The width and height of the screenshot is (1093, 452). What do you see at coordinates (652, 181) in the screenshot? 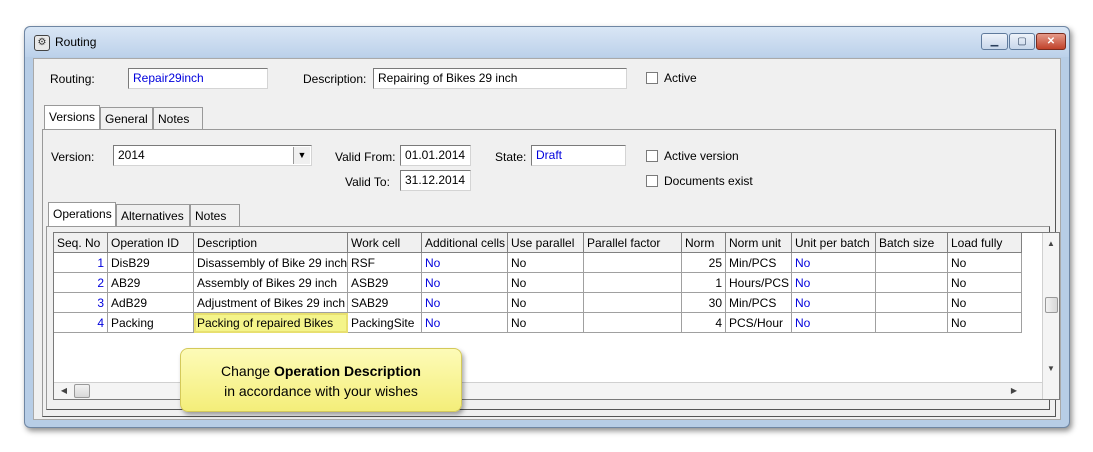
I see `documents-exist-checkbox` at bounding box center [652, 181].